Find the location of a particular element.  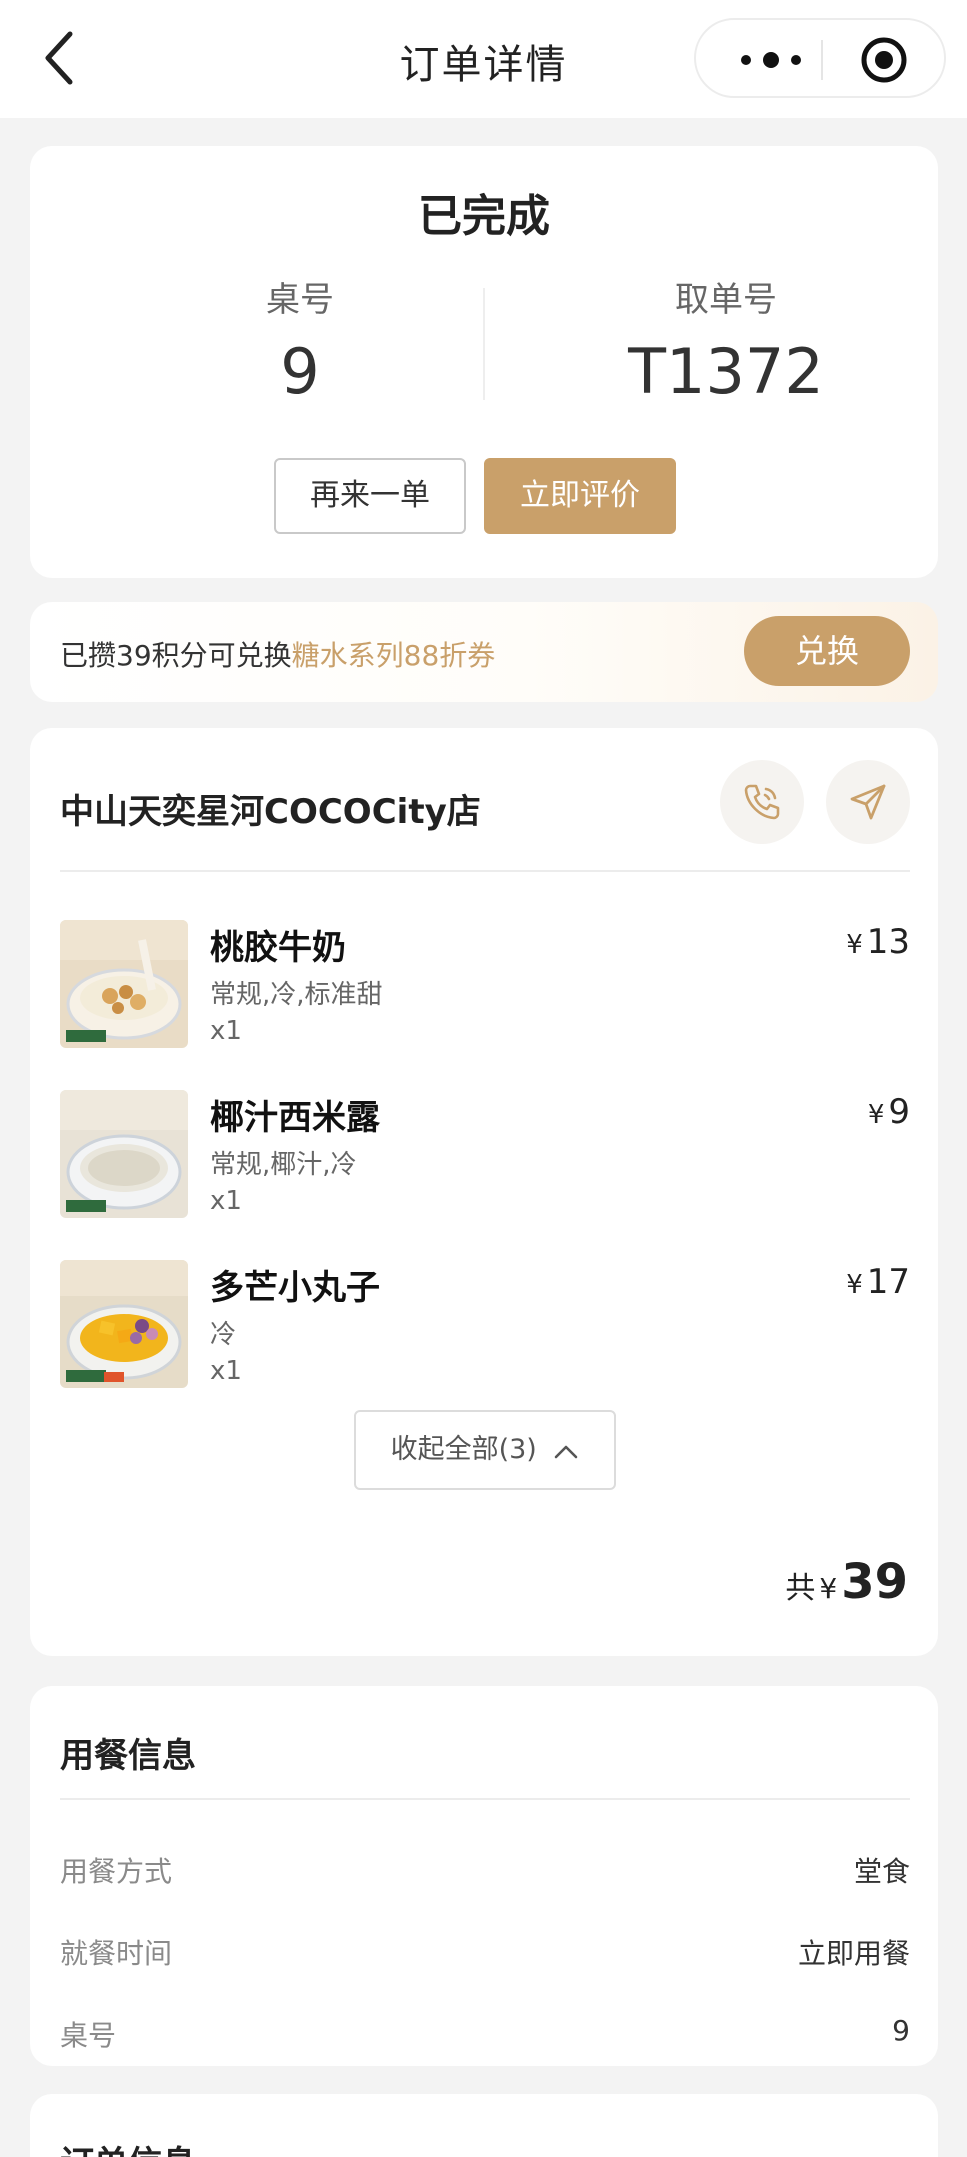

order-info-card: 订单信息 is located at coordinates (484, 2125).